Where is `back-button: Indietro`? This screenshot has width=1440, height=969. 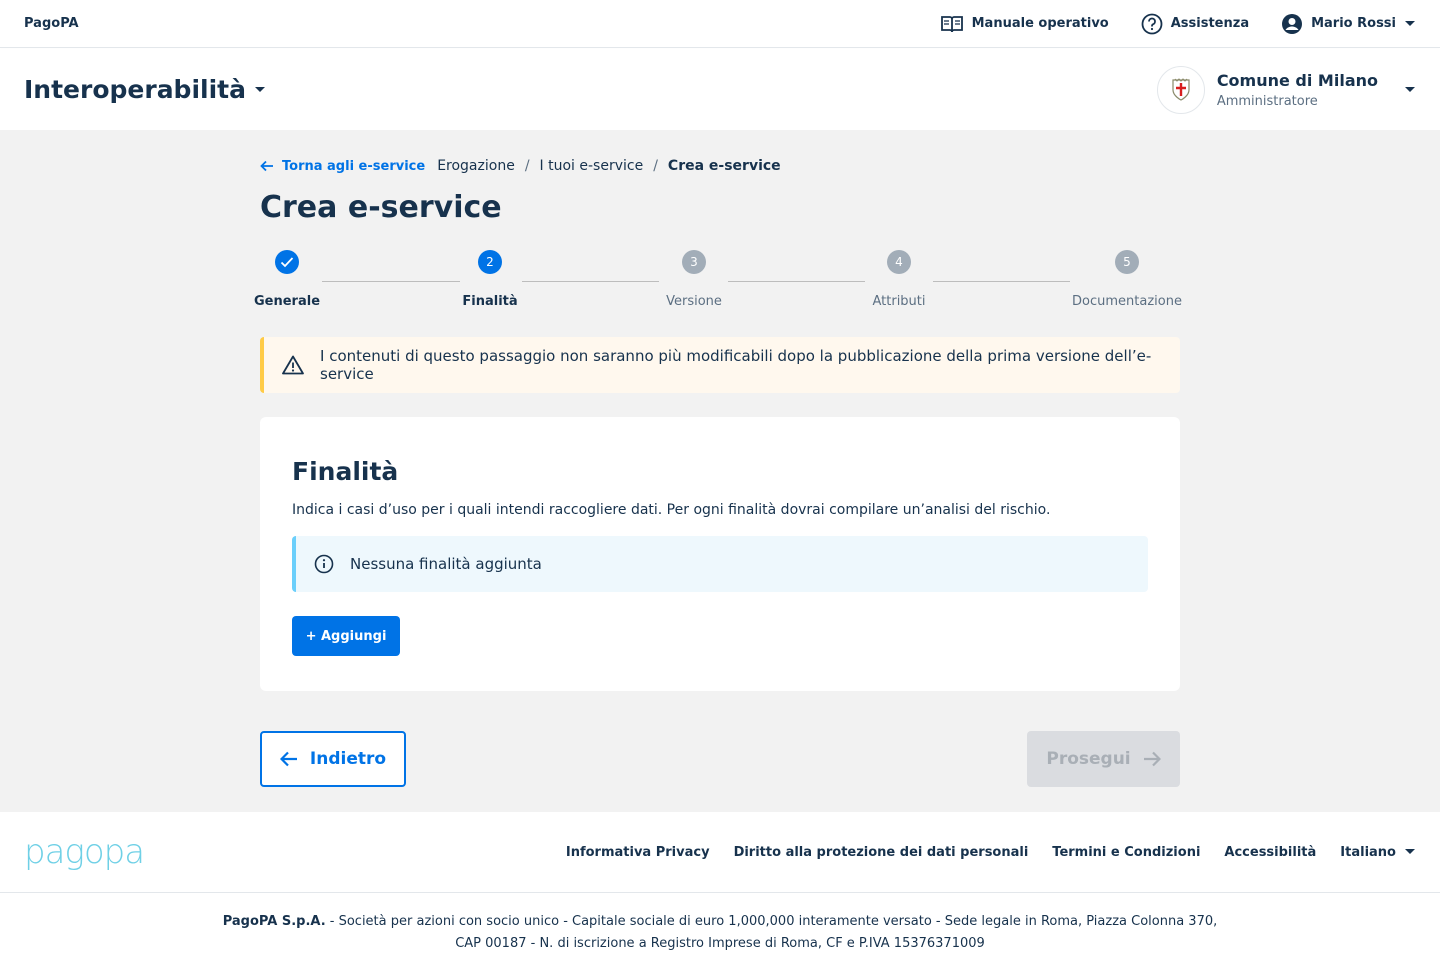 back-button: Indietro is located at coordinates (333, 759).